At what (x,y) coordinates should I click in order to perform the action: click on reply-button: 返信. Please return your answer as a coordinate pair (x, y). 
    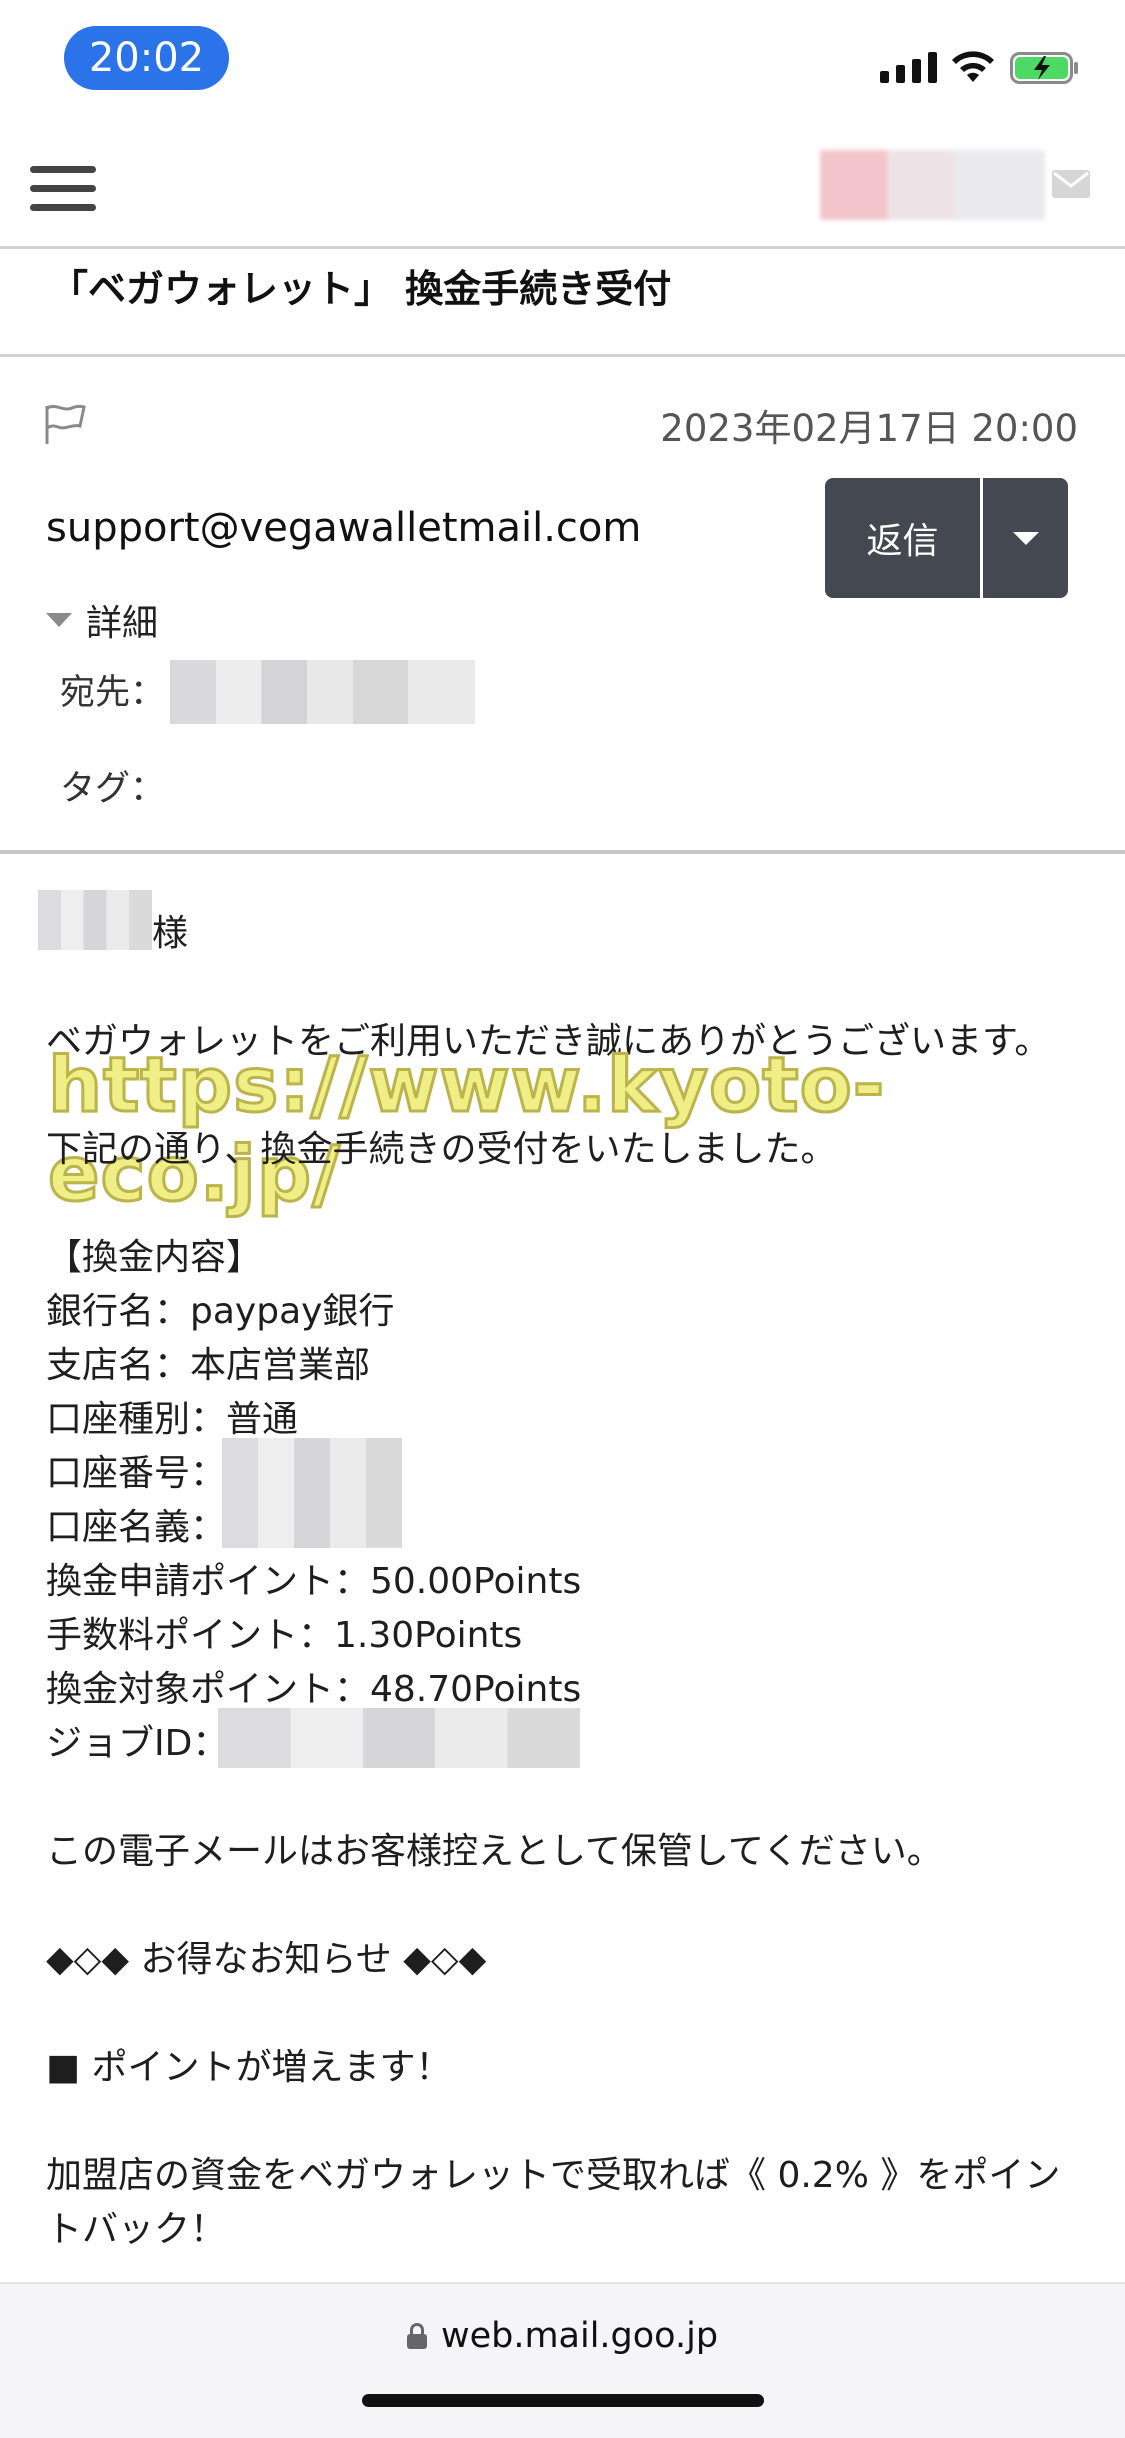
    Looking at the image, I should click on (904, 538).